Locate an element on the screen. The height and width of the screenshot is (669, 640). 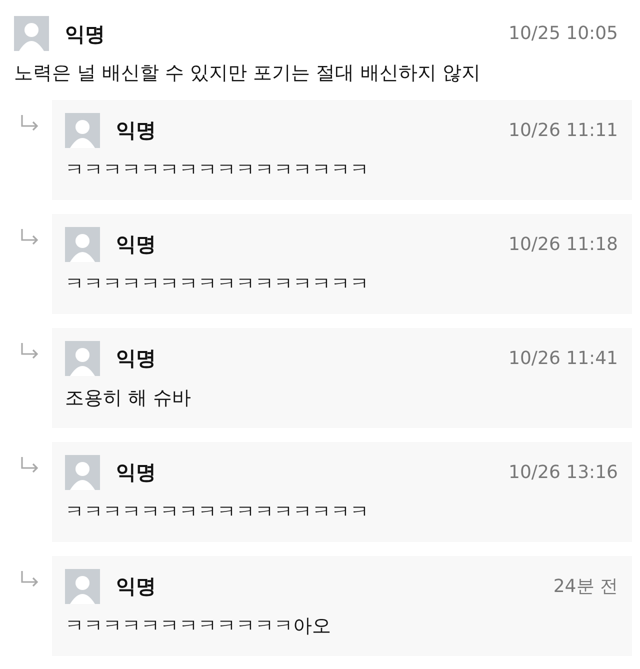
timestamp: 10/25 10:05 is located at coordinates (563, 34).